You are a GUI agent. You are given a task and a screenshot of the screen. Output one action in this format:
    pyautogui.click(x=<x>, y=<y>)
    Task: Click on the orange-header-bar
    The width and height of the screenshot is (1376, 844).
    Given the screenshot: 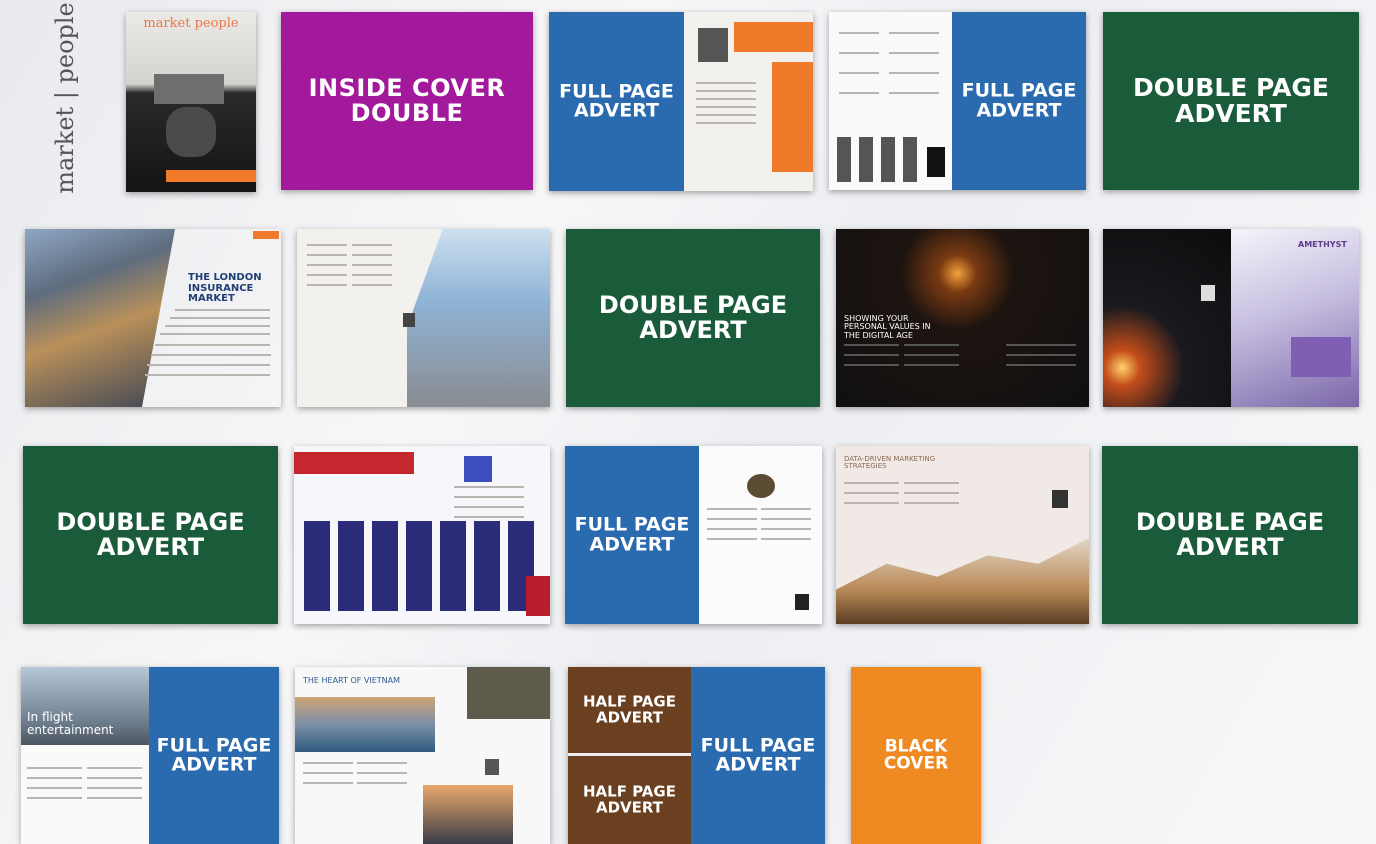 What is the action you would take?
    pyautogui.click(x=773, y=37)
    